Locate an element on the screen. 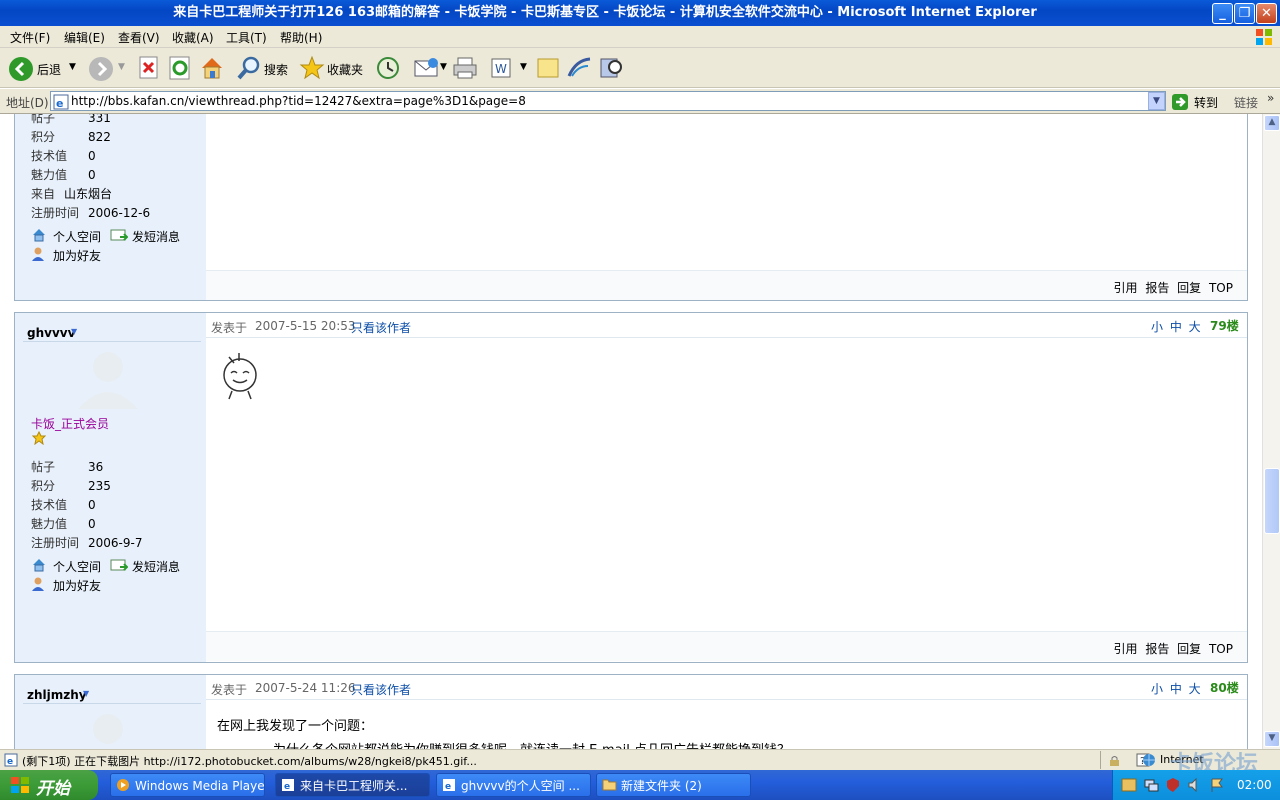 The width and height of the screenshot is (1280, 800). links-chevron-icon: » is located at coordinates (1270, 98).